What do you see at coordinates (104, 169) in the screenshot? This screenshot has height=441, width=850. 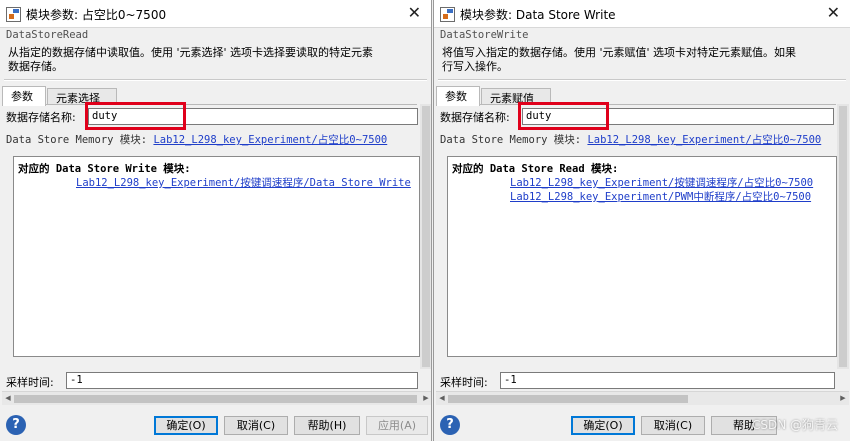 I see `list-heading: 对应的 Data Store Write 模块:` at bounding box center [104, 169].